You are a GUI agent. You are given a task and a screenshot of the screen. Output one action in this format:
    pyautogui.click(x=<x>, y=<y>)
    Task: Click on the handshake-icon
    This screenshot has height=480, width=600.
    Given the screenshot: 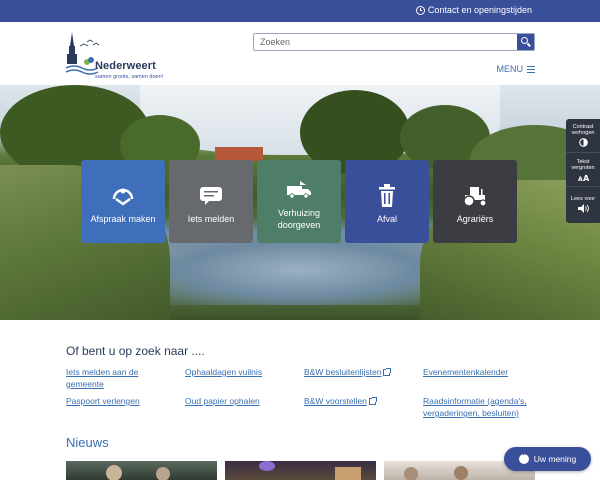 What is the action you would take?
    pyautogui.click(x=123, y=196)
    